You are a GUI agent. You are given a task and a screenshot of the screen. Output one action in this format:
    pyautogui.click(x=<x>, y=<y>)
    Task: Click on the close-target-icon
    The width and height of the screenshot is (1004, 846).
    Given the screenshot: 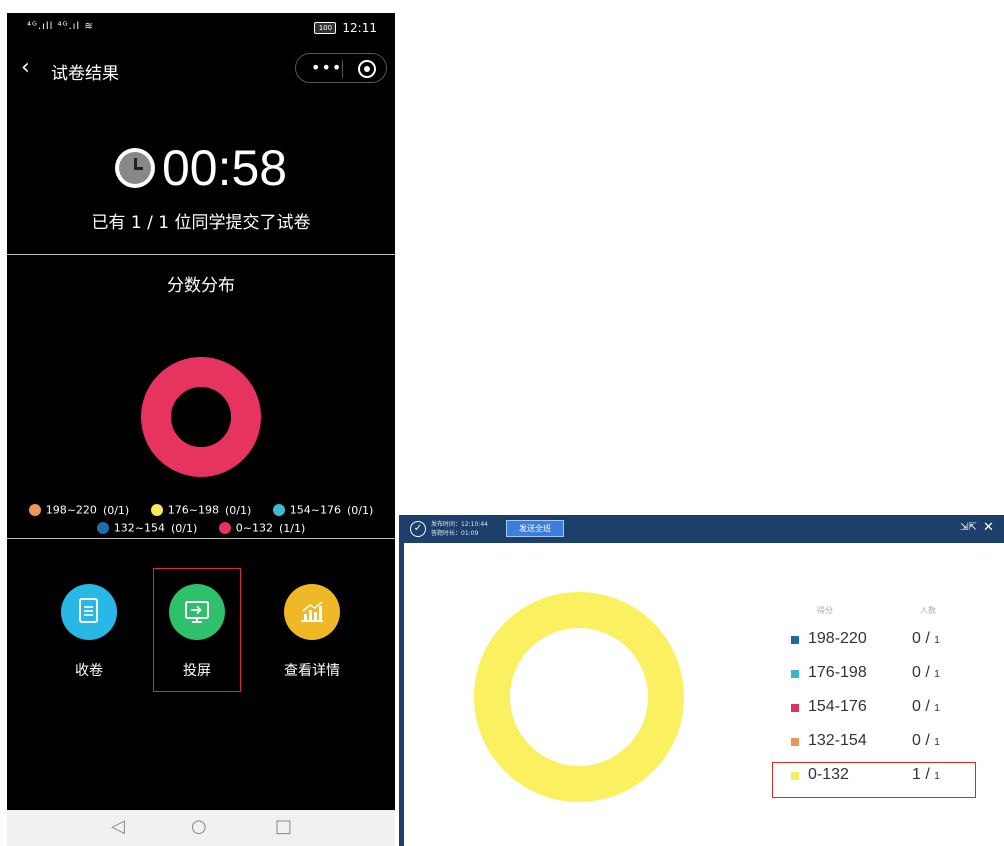 What is the action you would take?
    pyautogui.click(x=367, y=69)
    